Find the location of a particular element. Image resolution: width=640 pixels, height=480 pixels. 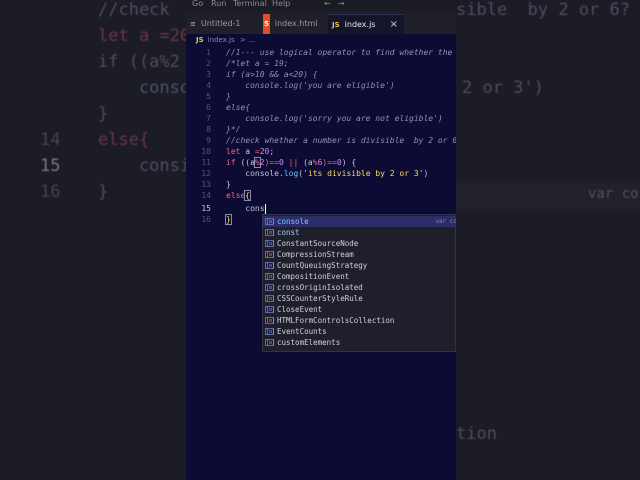

menu-item-terminal: Terminal is located at coordinates (250, 4).